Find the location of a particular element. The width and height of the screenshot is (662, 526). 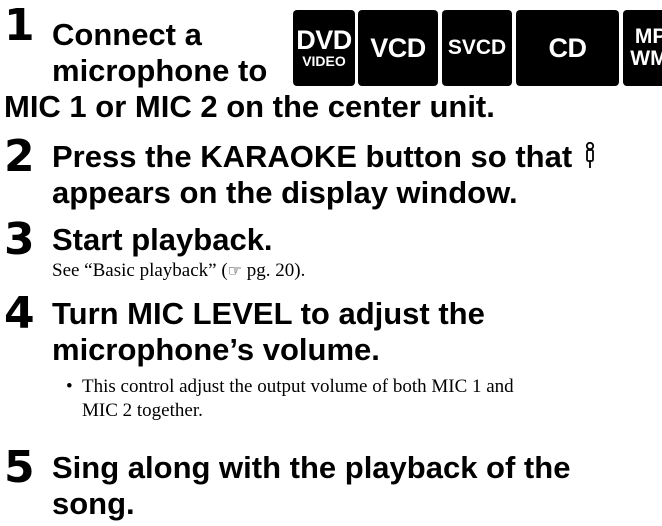

step-heading-line: Press the KARAOKE button so that is located at coordinates (325, 156).